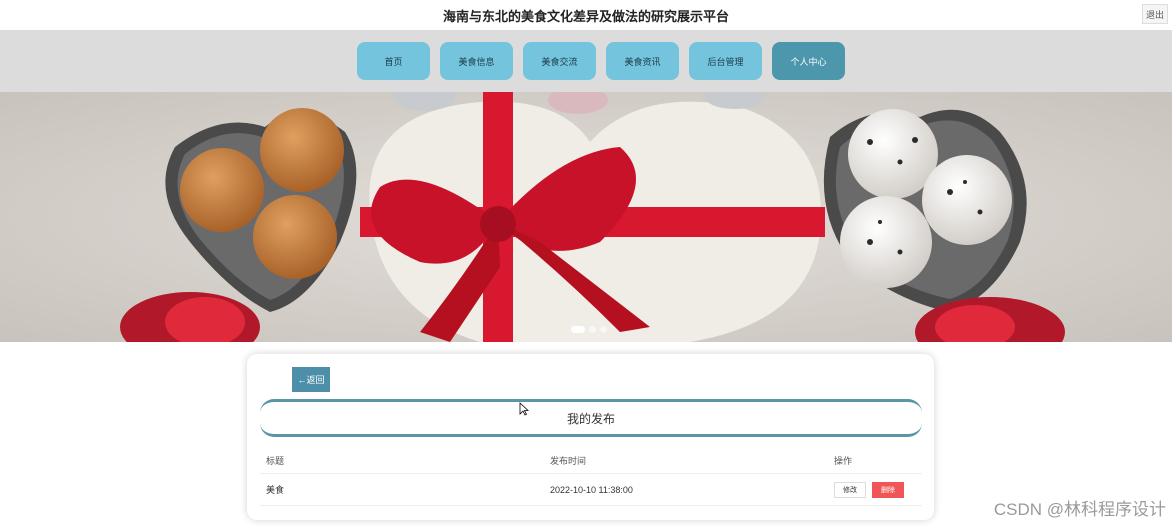 The image size is (1172, 526). I want to click on row-time: 2022-10-10 11:38:00, so click(591, 489).